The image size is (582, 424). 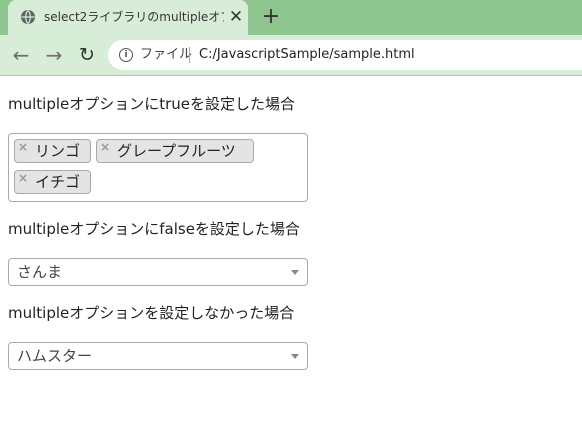 What do you see at coordinates (158, 167) in the screenshot?
I see `multi-select-fruits: × リンゴ × グレープフルーツ × イチゴ` at bounding box center [158, 167].